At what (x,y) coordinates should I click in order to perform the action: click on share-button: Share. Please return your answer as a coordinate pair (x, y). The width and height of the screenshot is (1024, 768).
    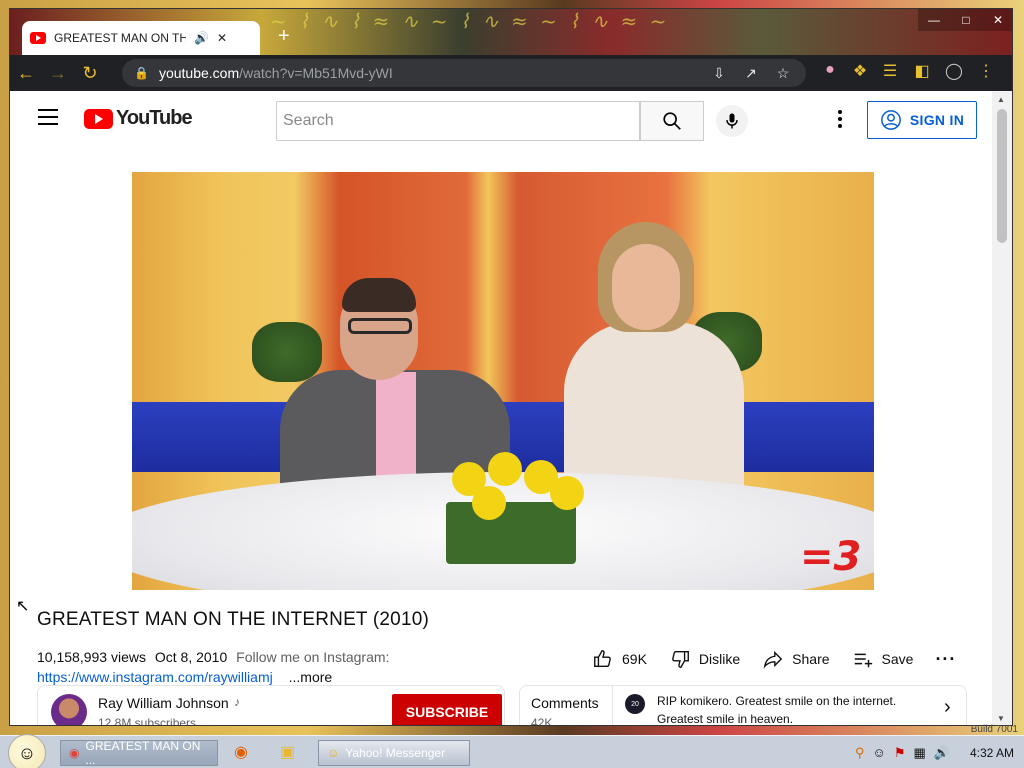
    Looking at the image, I should click on (796, 659).